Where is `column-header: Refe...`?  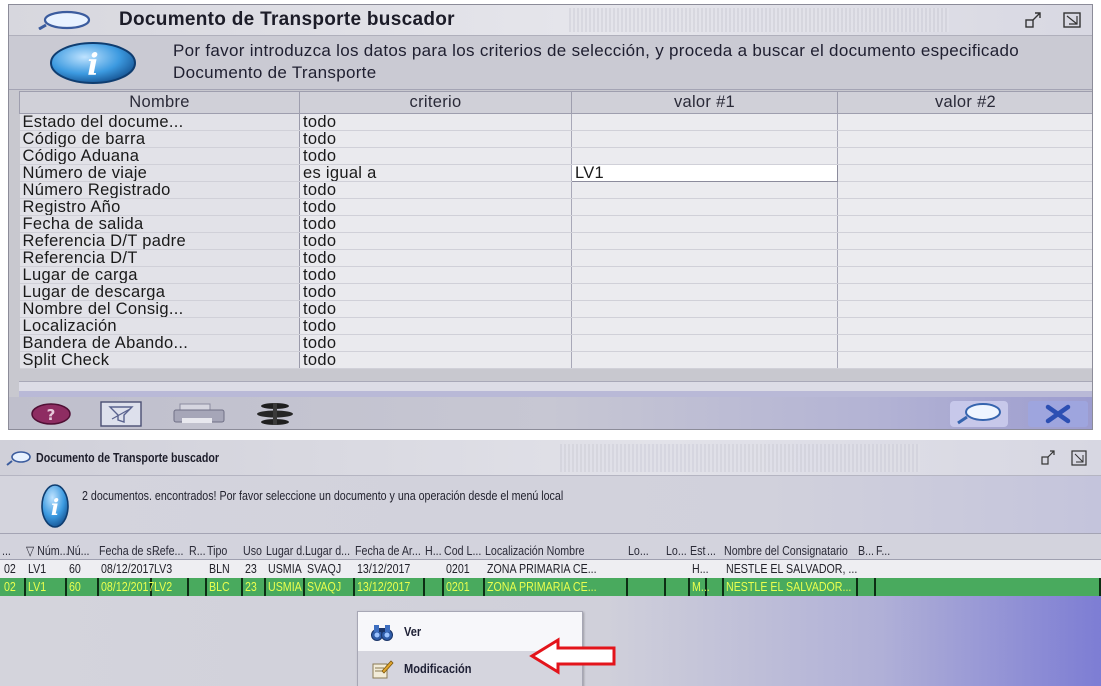
column-header: Refe... is located at coordinates (167, 550).